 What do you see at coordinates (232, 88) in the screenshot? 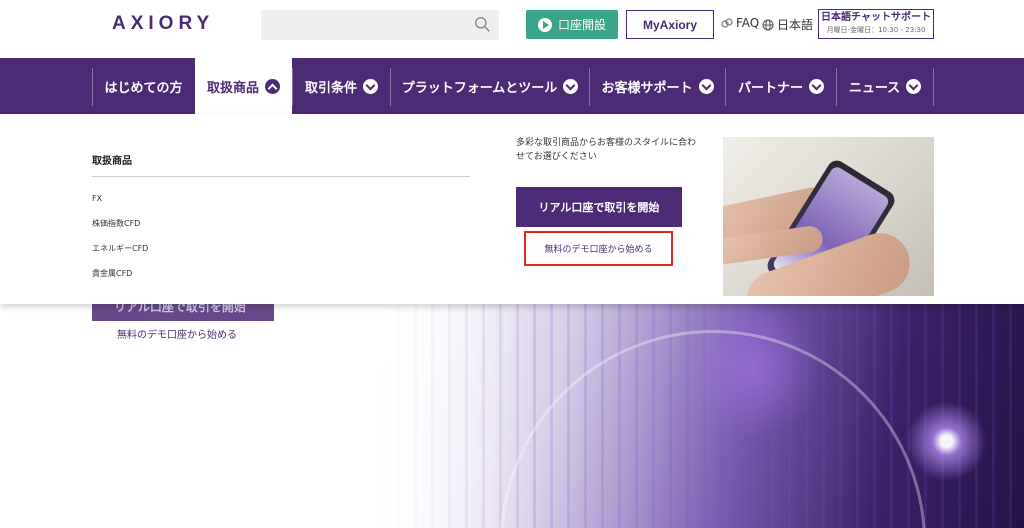
I see `nav-item-label: 取扱商品` at bounding box center [232, 88].